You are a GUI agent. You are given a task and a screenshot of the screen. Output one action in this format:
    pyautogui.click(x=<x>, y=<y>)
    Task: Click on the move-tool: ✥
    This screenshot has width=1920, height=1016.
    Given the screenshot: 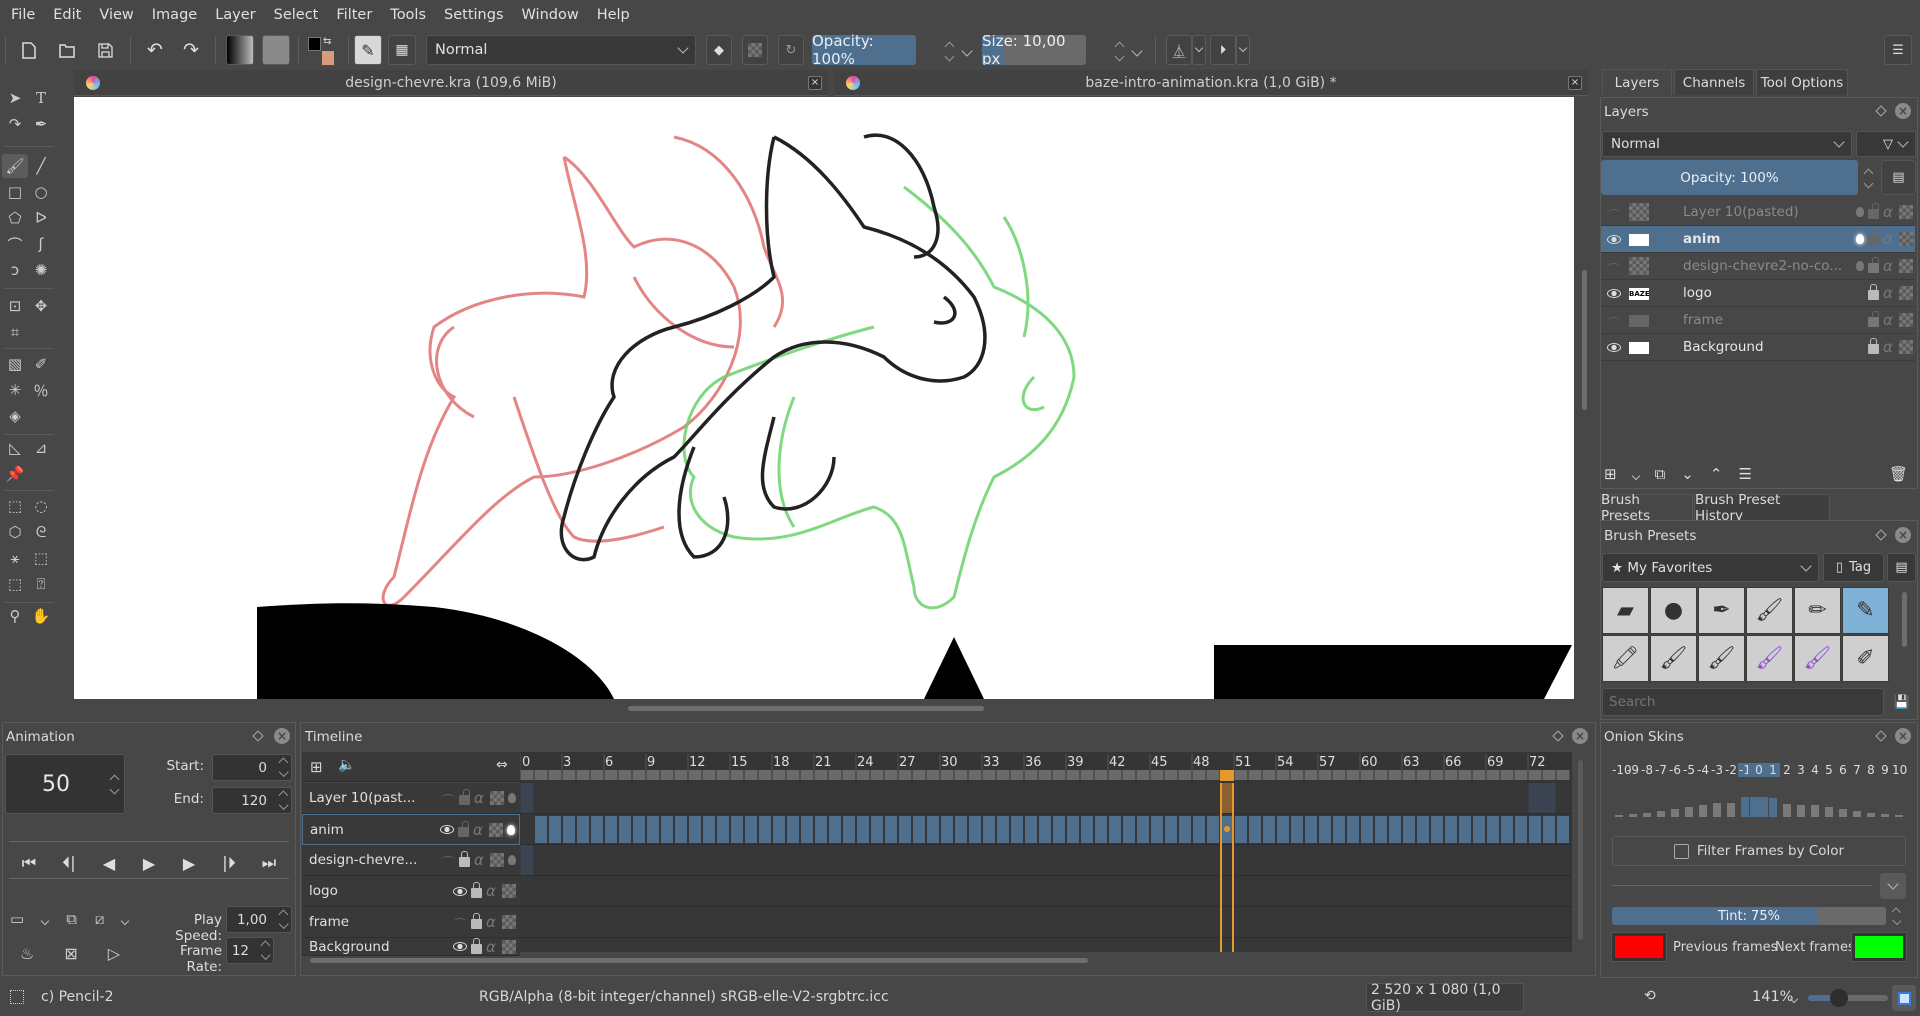 What is the action you would take?
    pyautogui.click(x=41, y=306)
    